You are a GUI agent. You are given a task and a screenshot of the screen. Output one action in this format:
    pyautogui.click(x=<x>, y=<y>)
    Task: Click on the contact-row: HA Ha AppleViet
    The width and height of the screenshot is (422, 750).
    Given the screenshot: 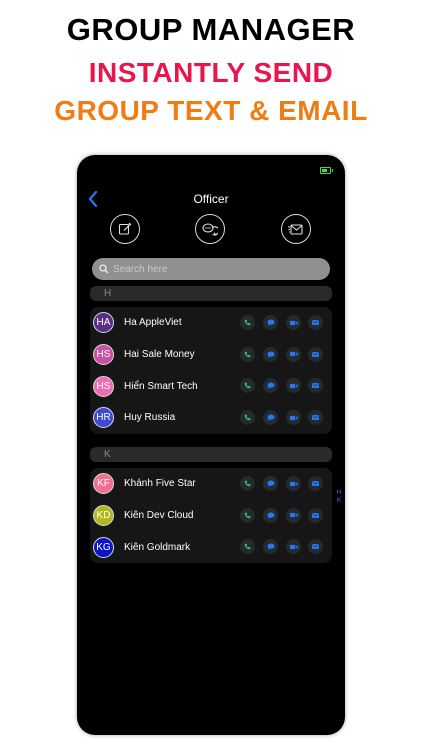 What is the action you would take?
    pyautogui.click(x=211, y=323)
    